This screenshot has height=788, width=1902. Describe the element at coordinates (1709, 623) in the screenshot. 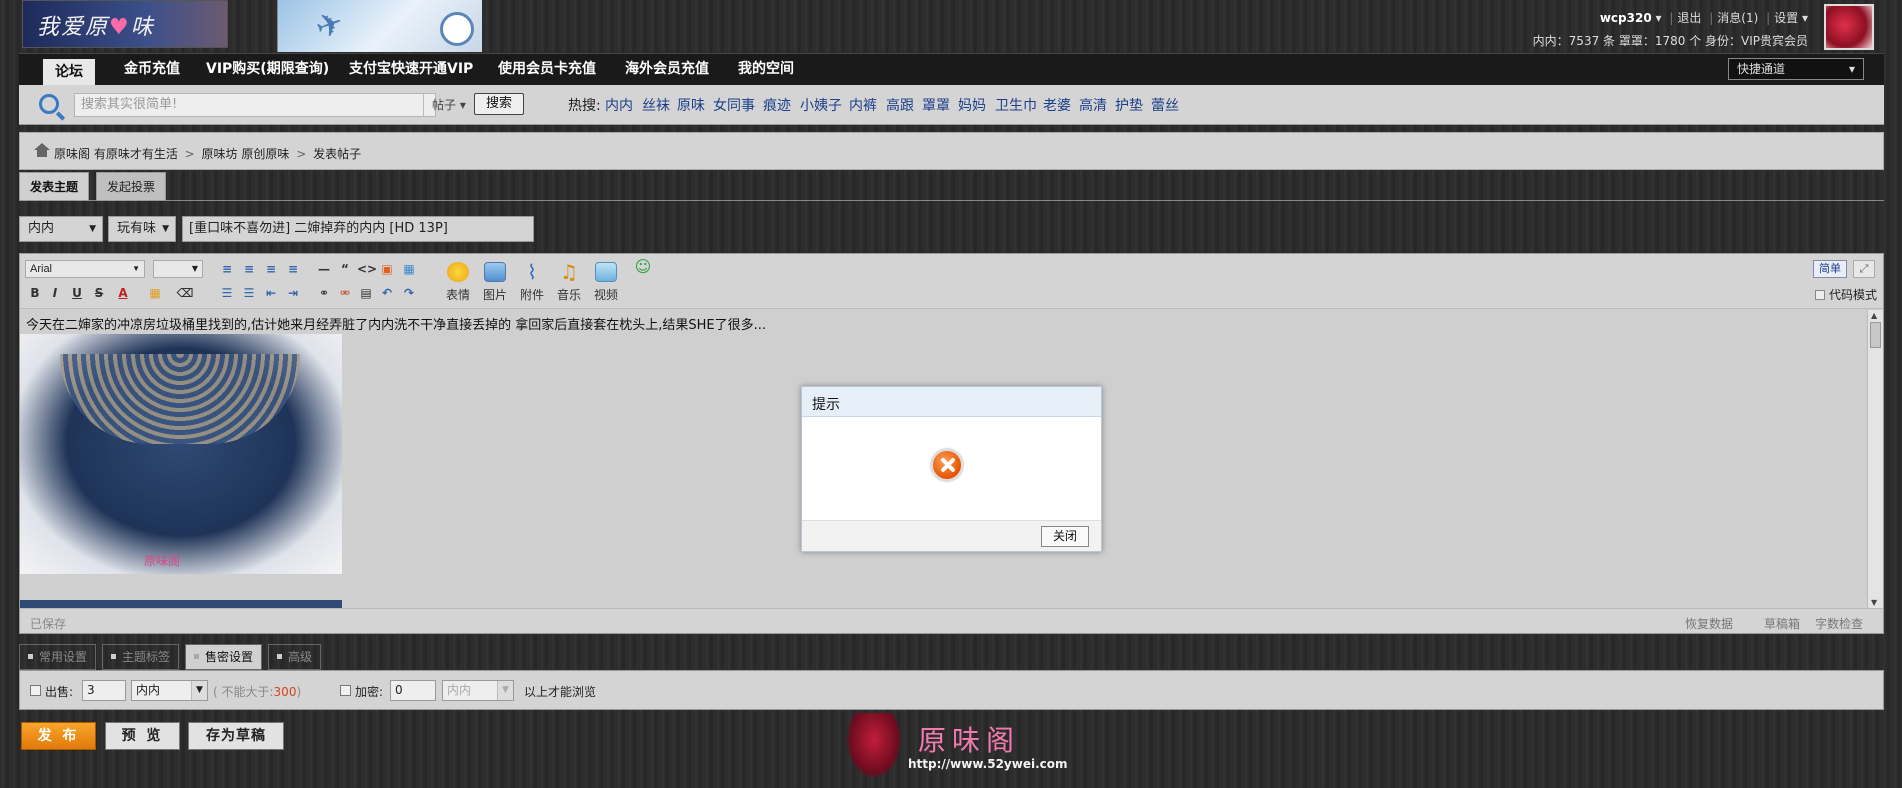

I see `restore-data-link: 恢复数据` at that location.